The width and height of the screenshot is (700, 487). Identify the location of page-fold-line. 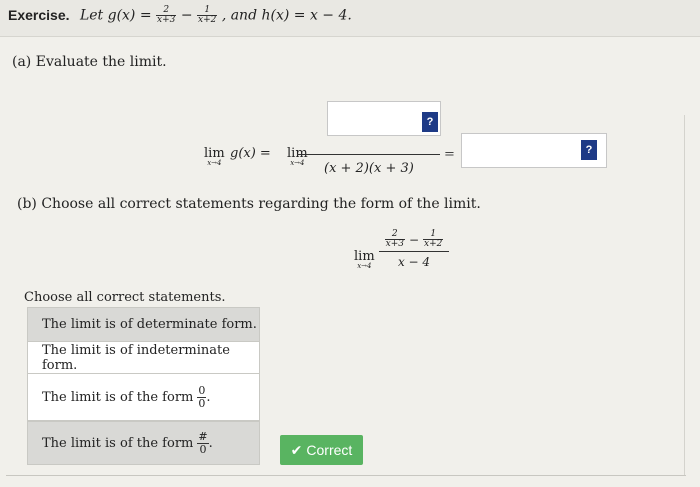
(684, 295).